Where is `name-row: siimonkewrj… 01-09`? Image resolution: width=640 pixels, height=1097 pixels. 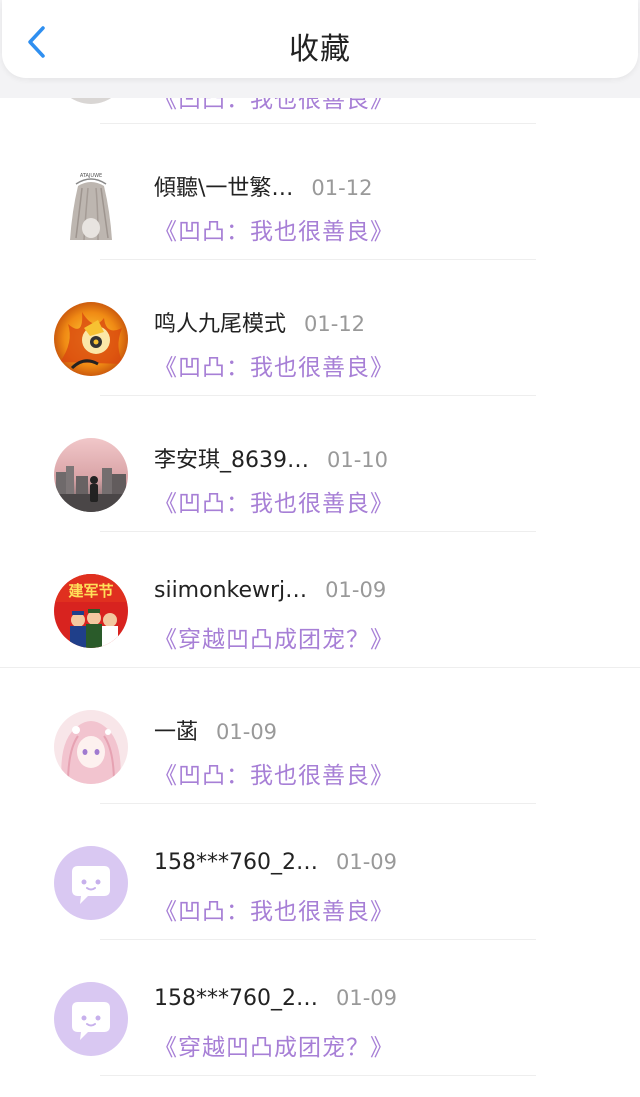
name-row: siimonkewrj… 01-09 is located at coordinates (270, 590).